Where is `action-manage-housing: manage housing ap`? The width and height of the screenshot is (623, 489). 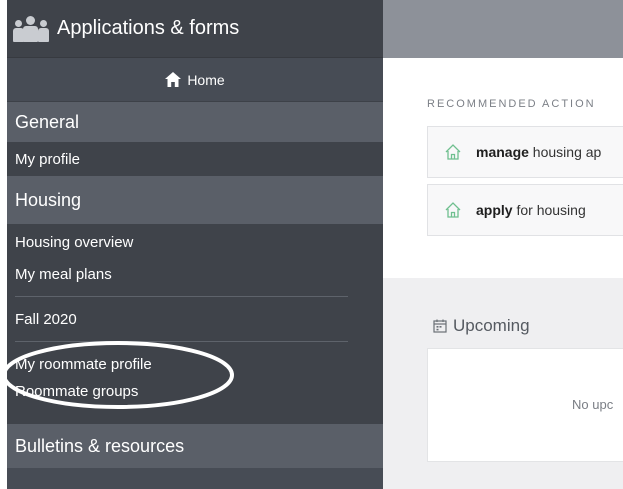
action-manage-housing: manage housing ap is located at coordinates (525, 152).